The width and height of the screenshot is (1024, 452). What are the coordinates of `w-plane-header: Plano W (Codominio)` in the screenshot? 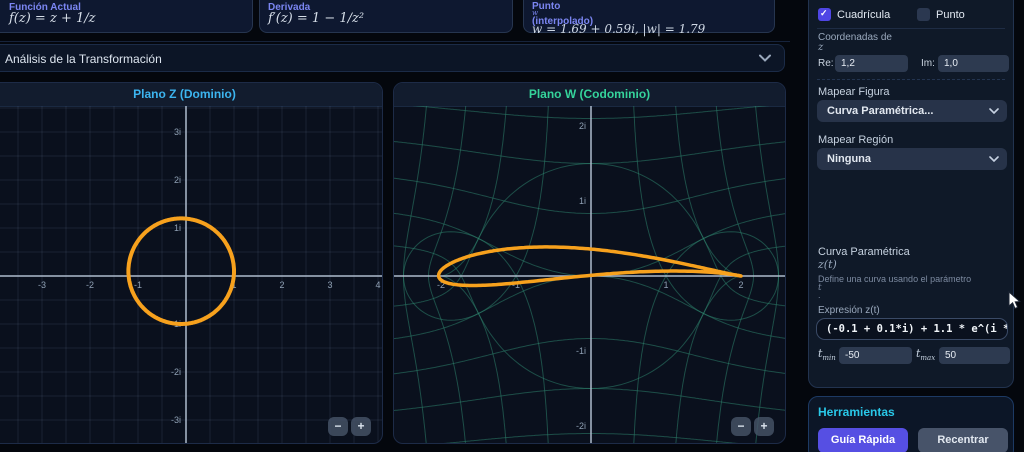 It's located at (589, 95).